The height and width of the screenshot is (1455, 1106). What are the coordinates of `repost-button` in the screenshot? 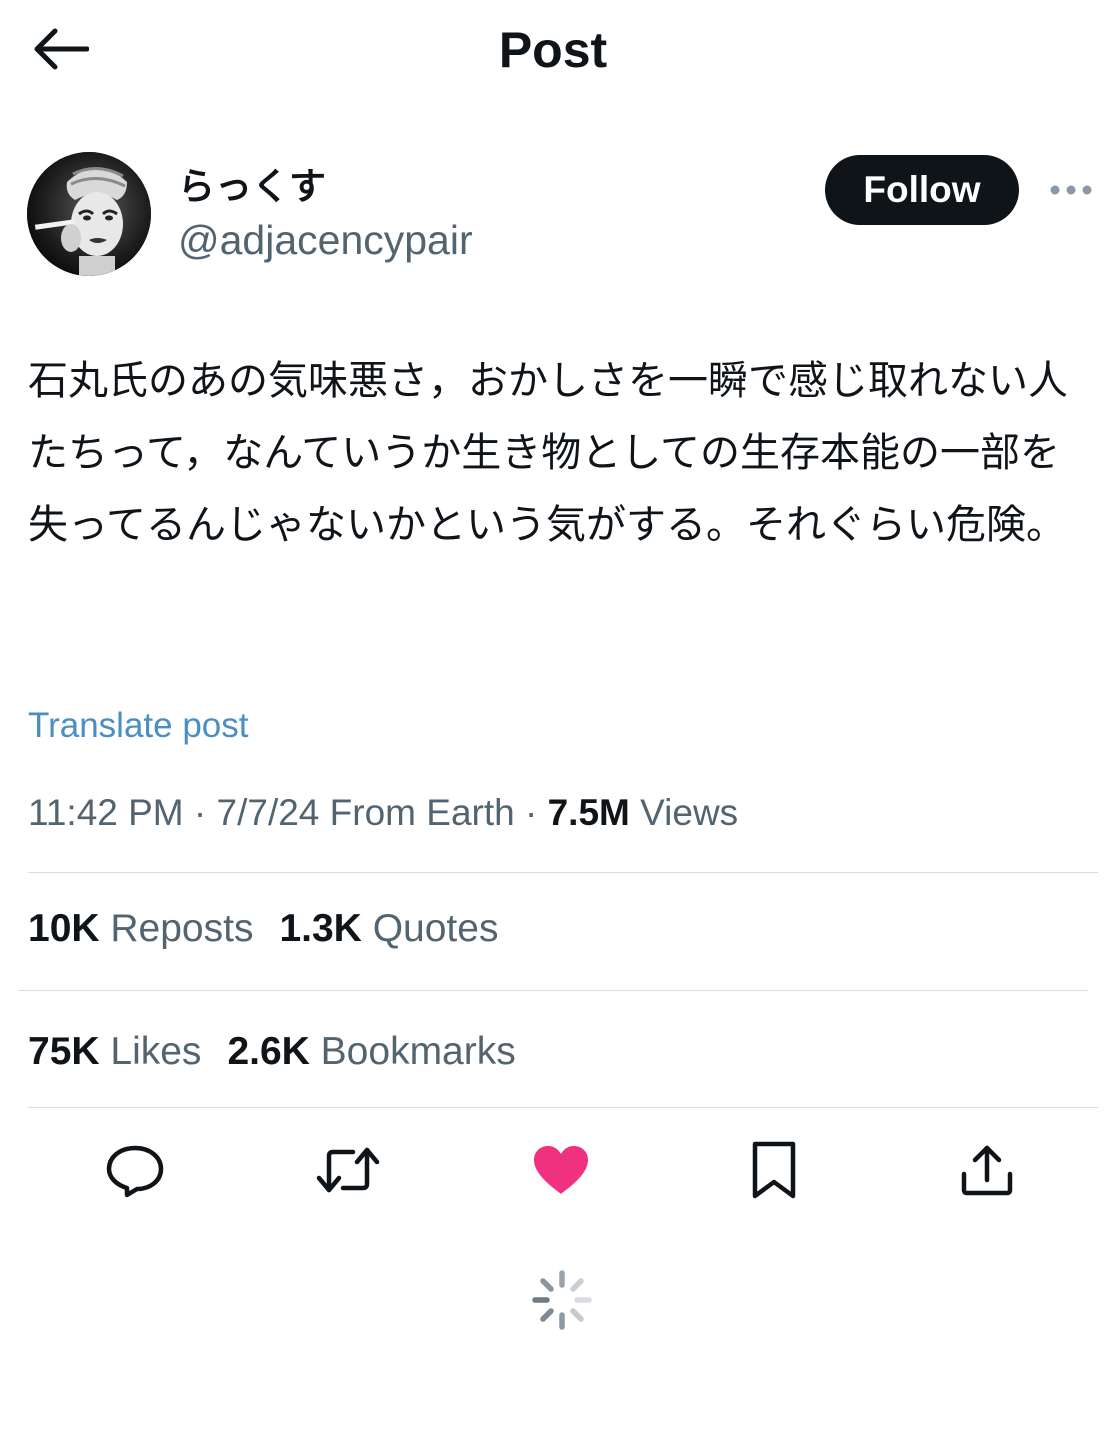 It's located at (348, 1170).